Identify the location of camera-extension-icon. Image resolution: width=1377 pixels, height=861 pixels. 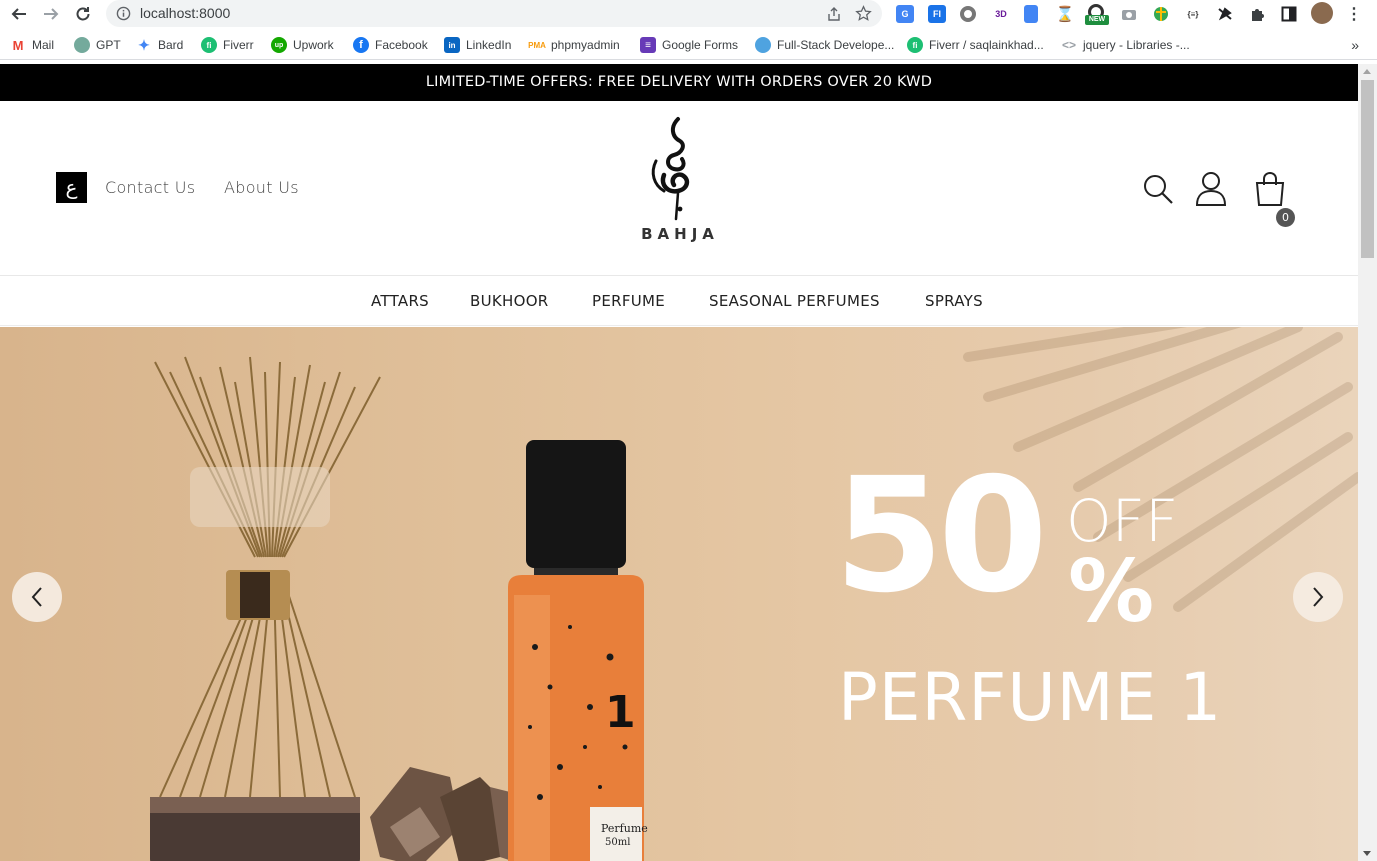
(1129, 14).